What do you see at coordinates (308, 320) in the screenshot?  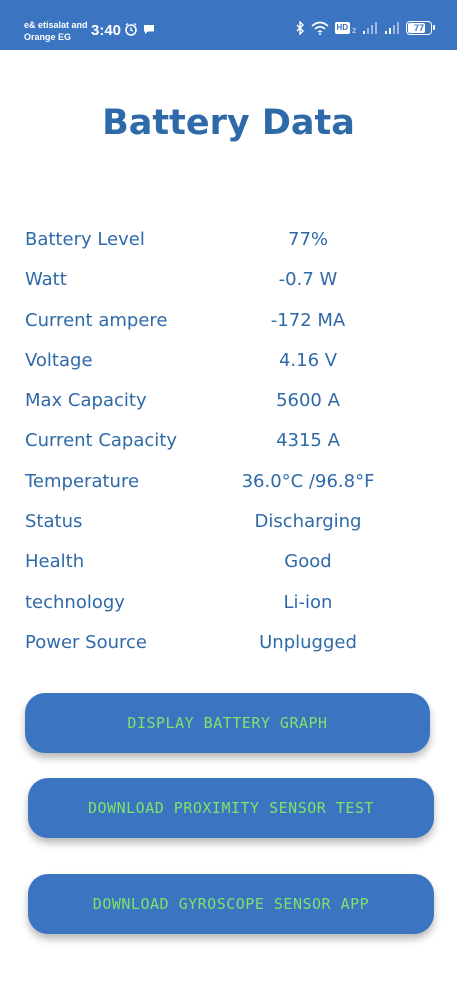 I see `row-value: -172 MA` at bounding box center [308, 320].